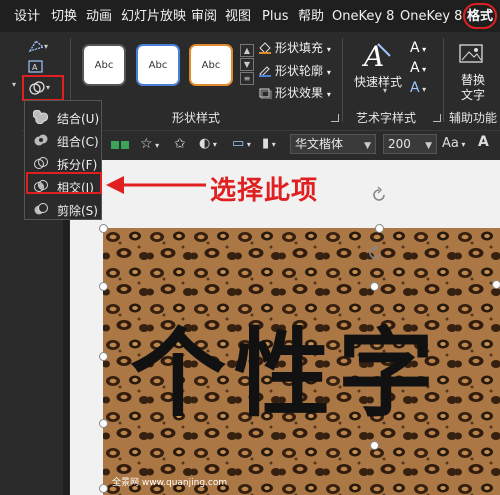 The image size is (500, 495). I want to click on menu-item-label: 拆分(F), so click(77, 165).